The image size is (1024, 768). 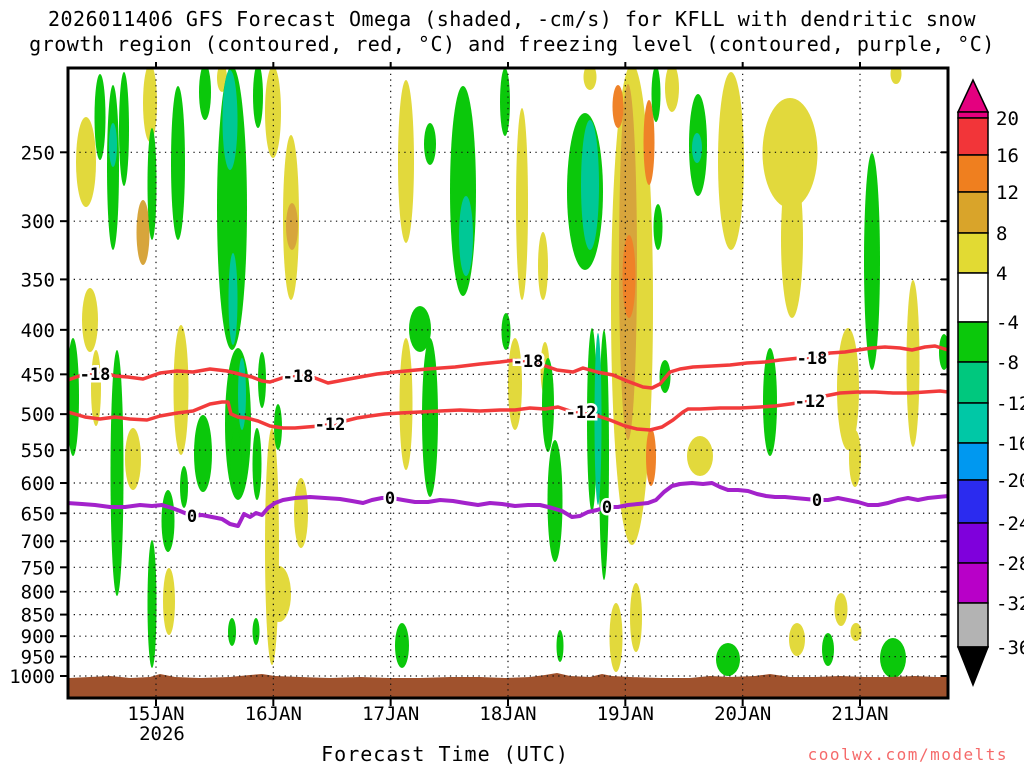 What do you see at coordinates (1010, 604) in the screenshot?
I see `colorbar-label: -32` at bounding box center [1010, 604].